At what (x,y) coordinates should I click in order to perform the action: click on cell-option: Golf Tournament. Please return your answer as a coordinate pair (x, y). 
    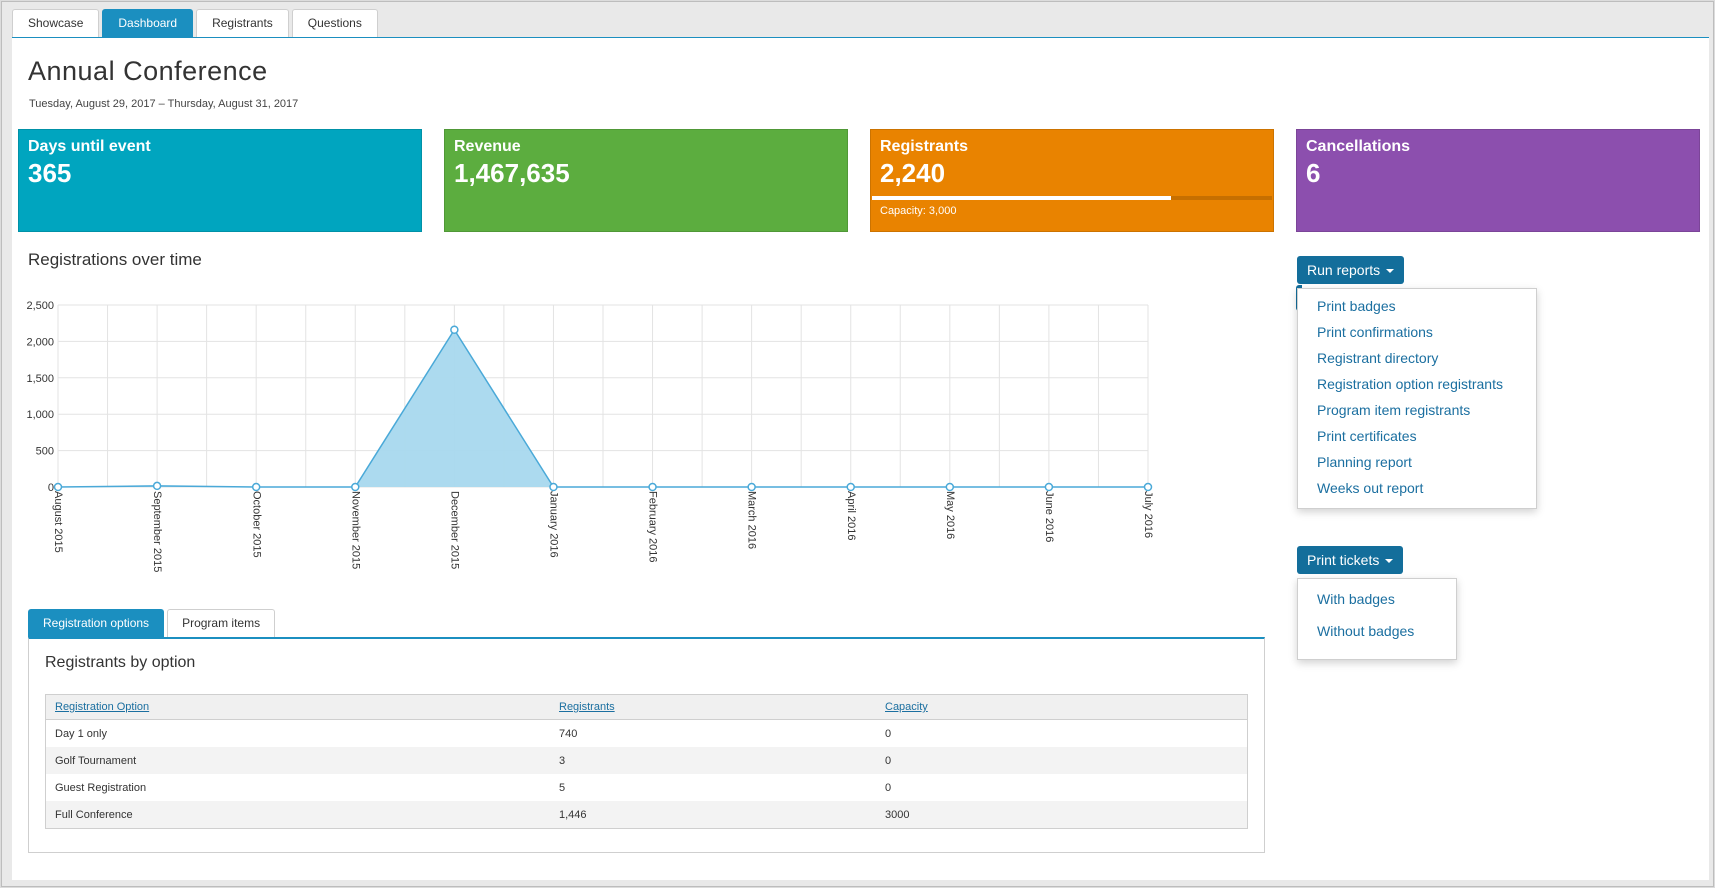
    Looking at the image, I should click on (297, 760).